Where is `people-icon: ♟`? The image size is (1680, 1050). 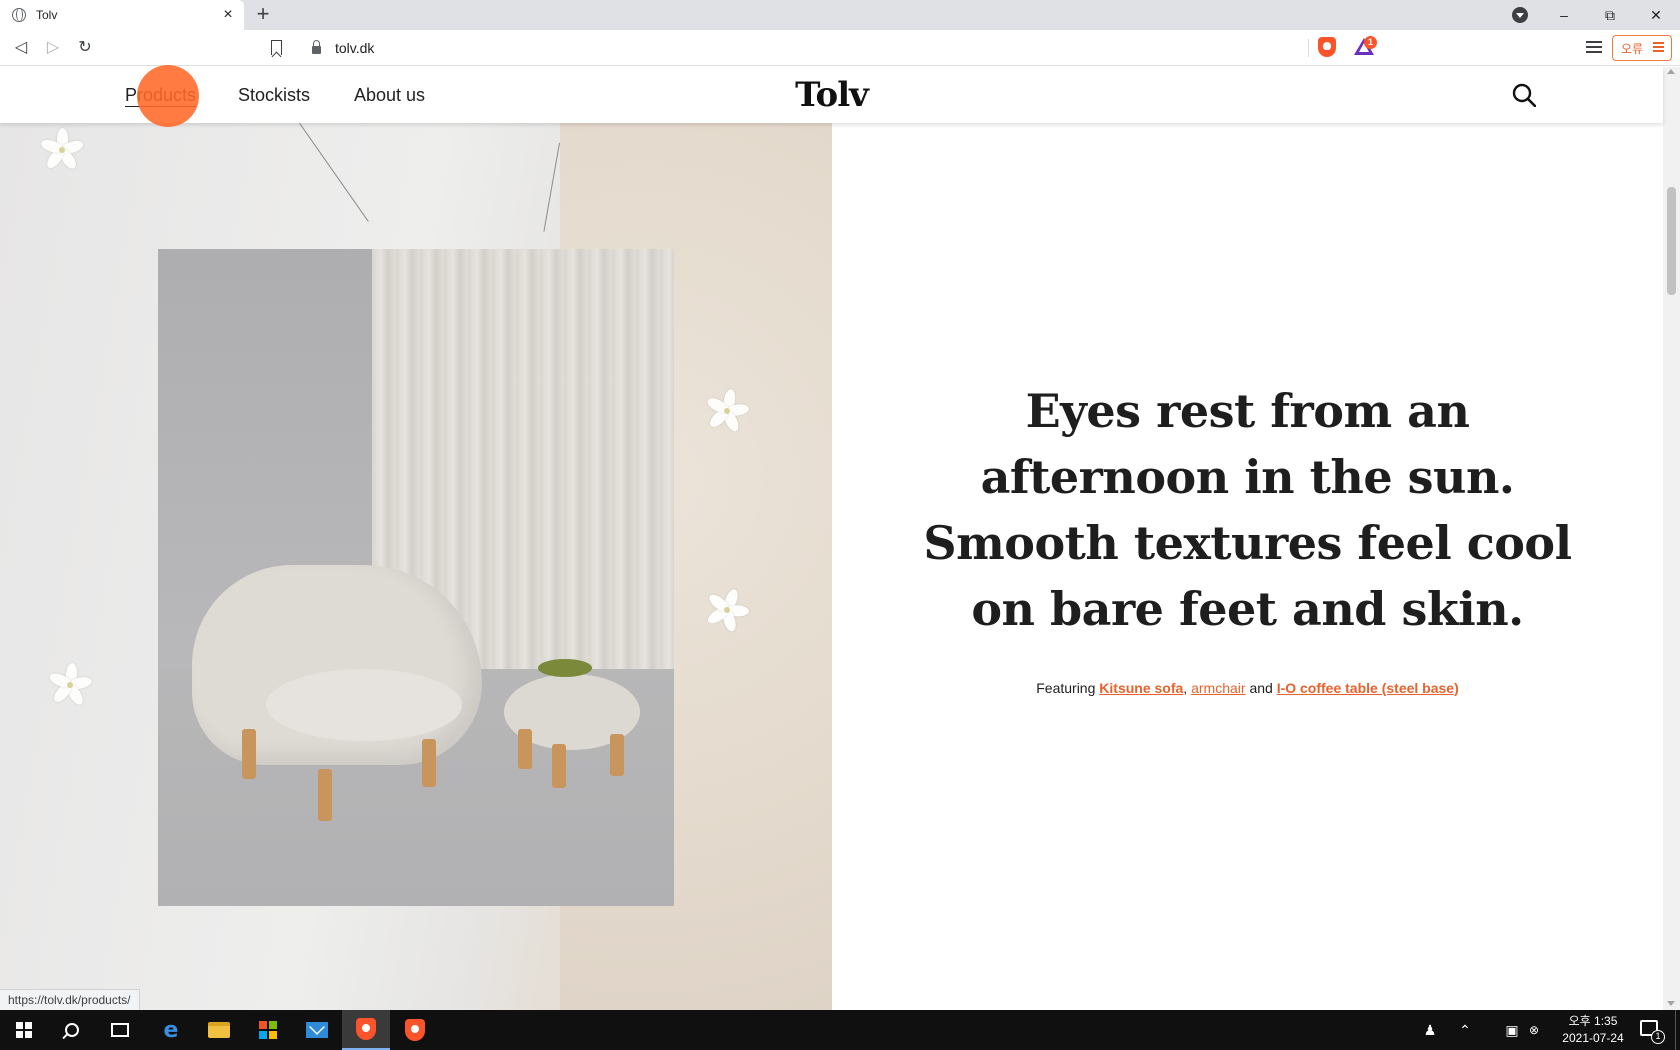 people-icon: ♟ is located at coordinates (1430, 1030).